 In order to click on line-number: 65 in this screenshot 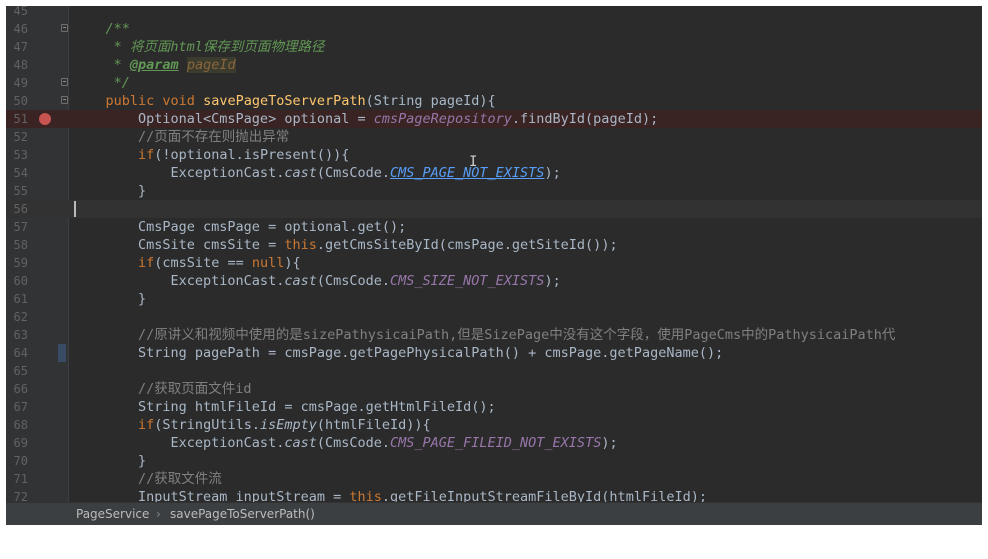, I will do `click(20, 371)`.